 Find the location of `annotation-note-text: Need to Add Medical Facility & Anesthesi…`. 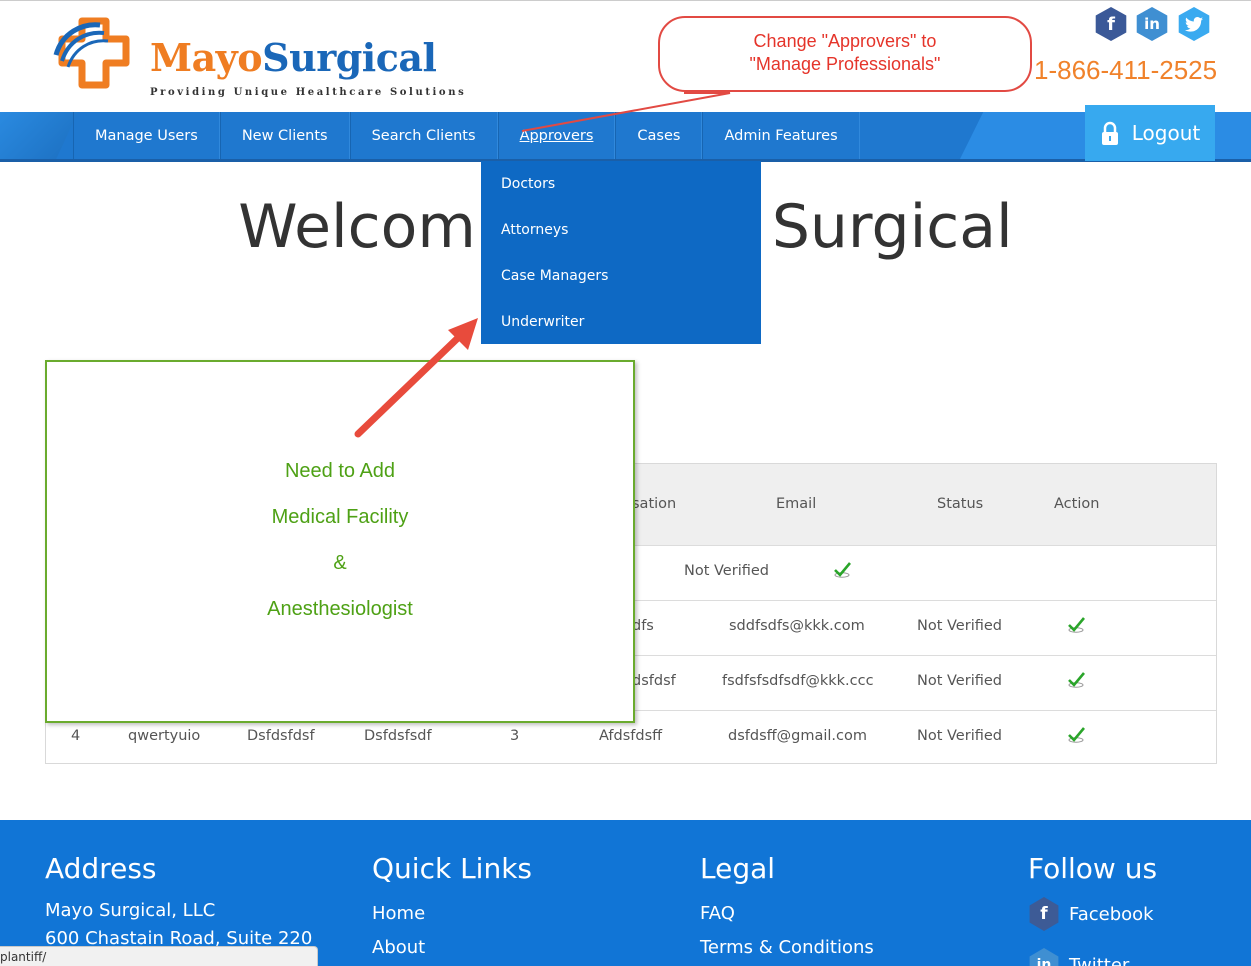

annotation-note-text: Need to Add Medical Facility & Anesthesi… is located at coordinates (340, 540).